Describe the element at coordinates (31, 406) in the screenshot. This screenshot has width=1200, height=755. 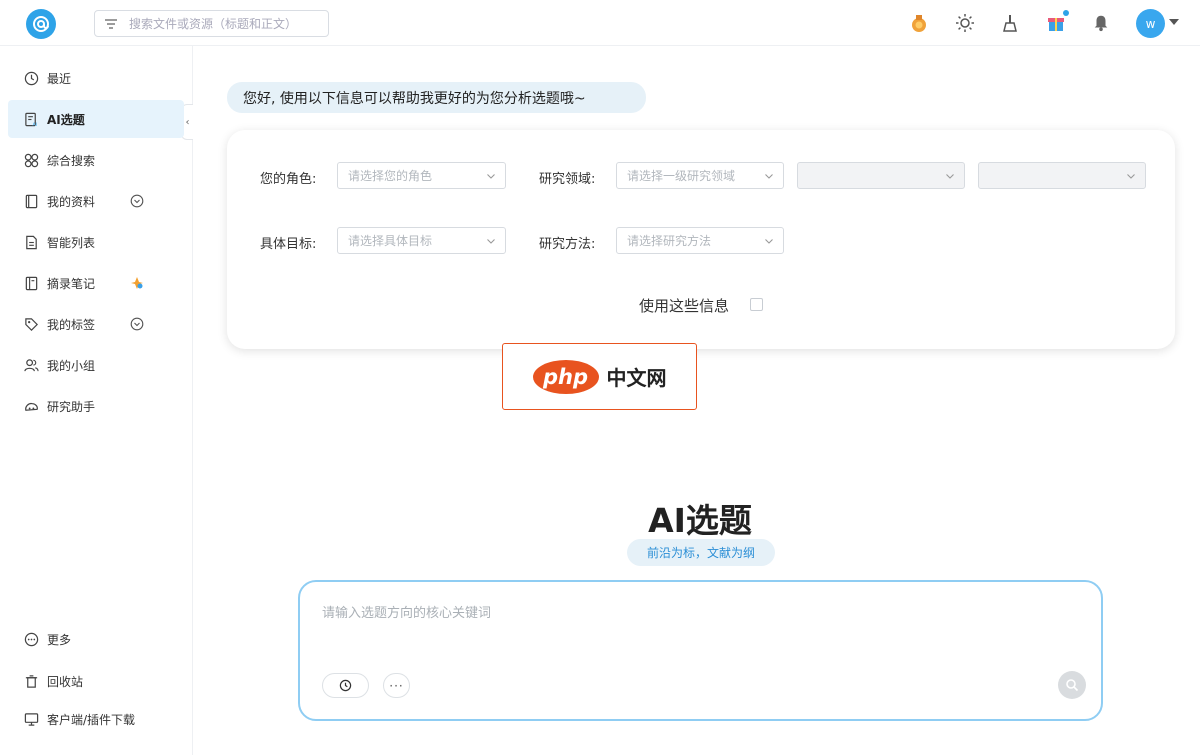
I see `assistant-icon` at that location.